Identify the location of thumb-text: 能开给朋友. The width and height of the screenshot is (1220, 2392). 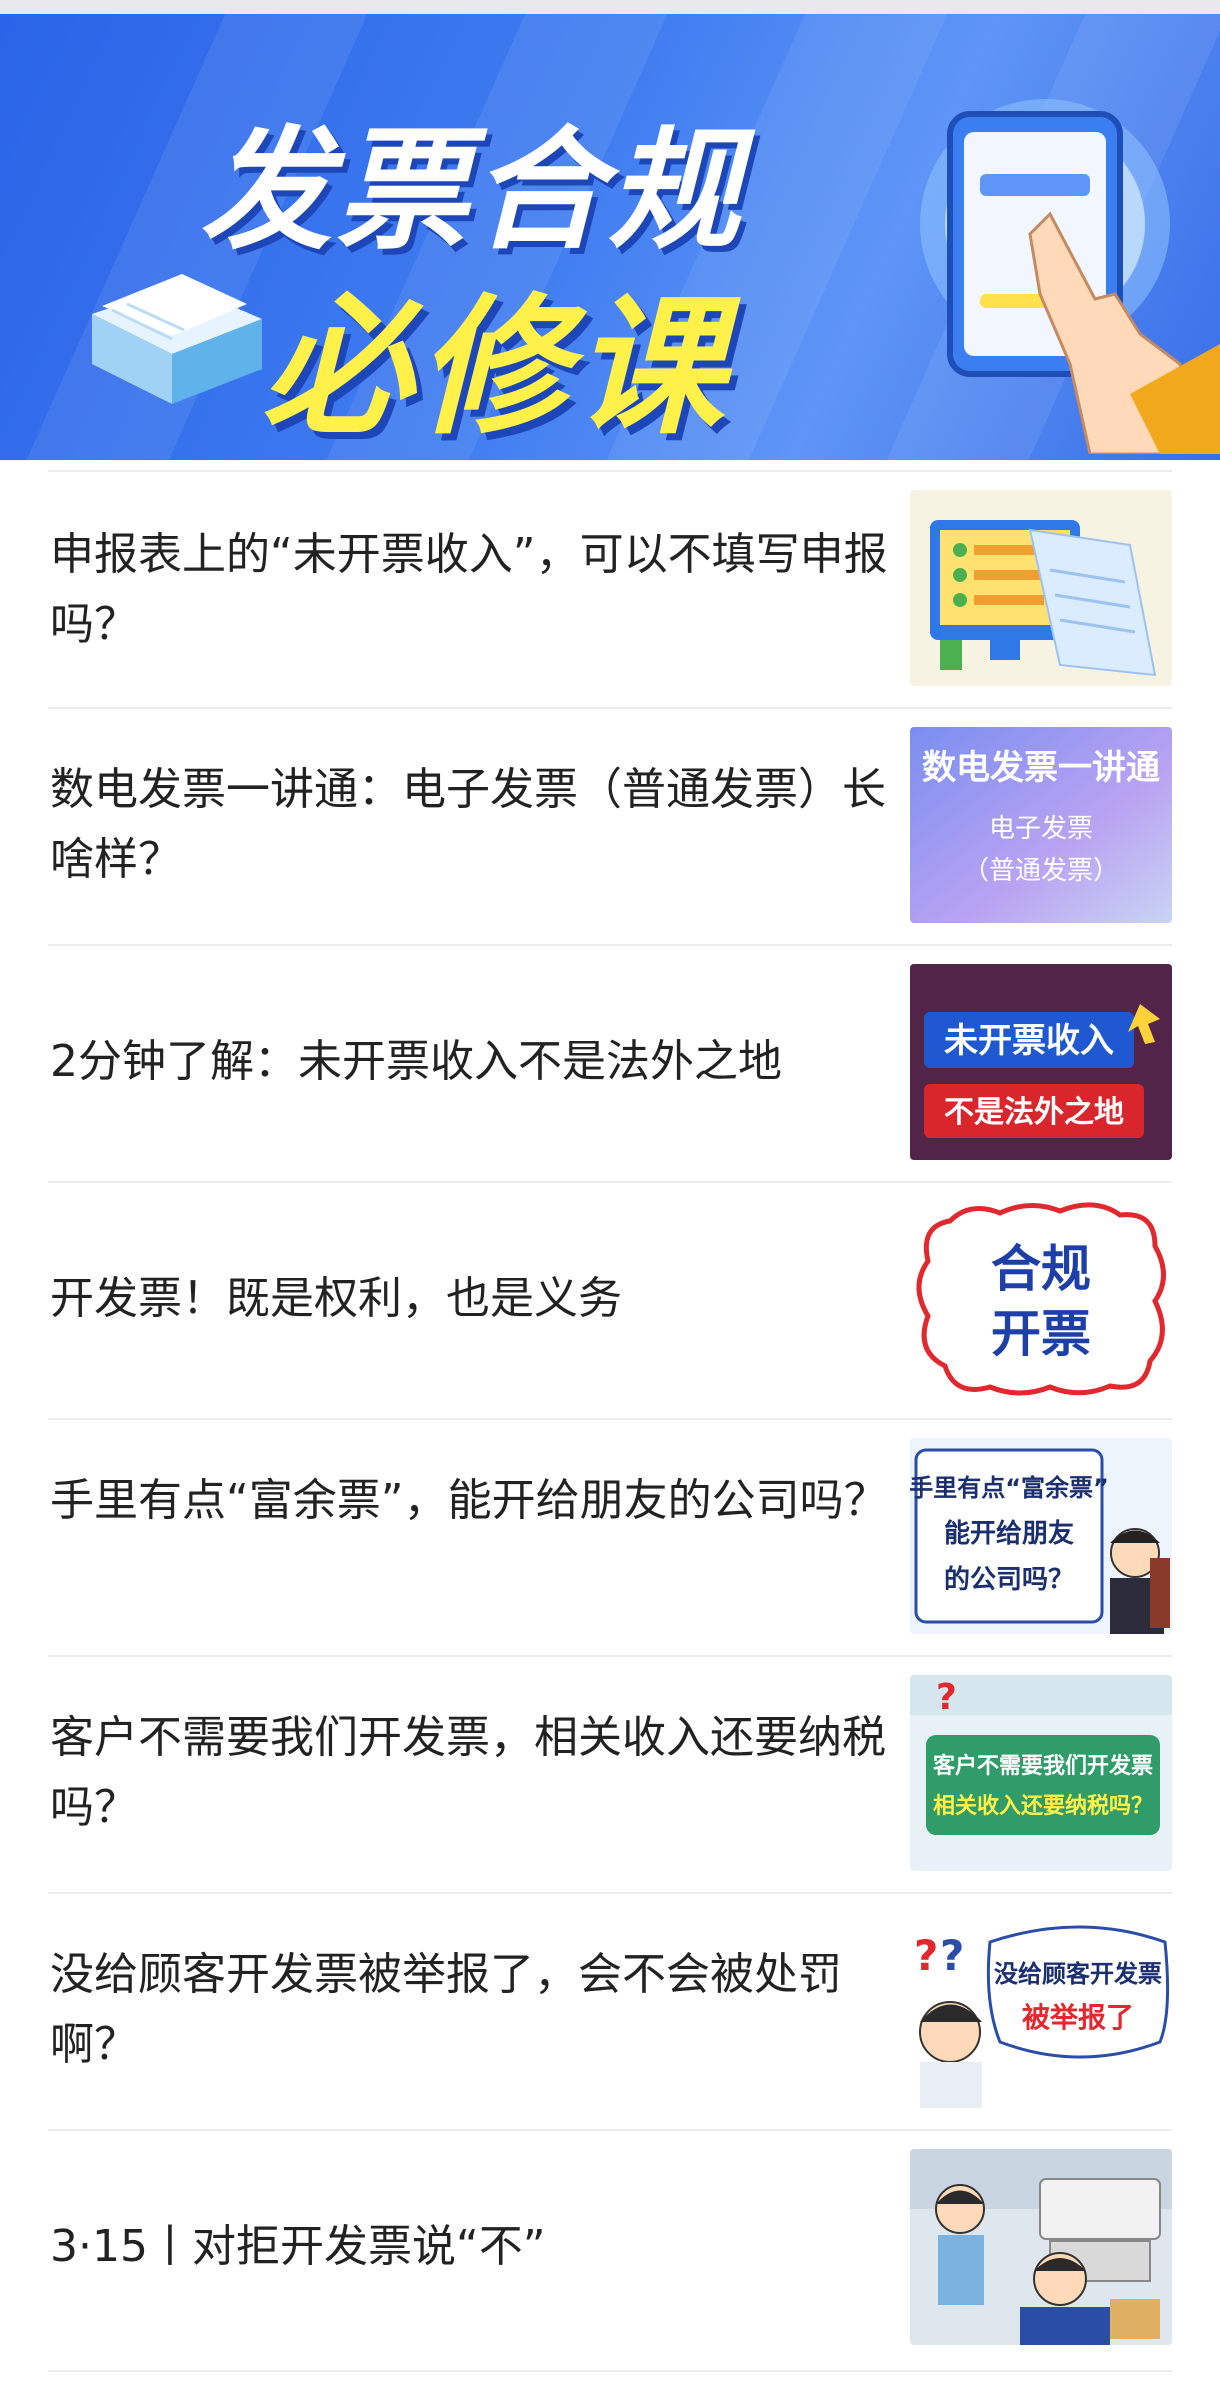
(1009, 1533).